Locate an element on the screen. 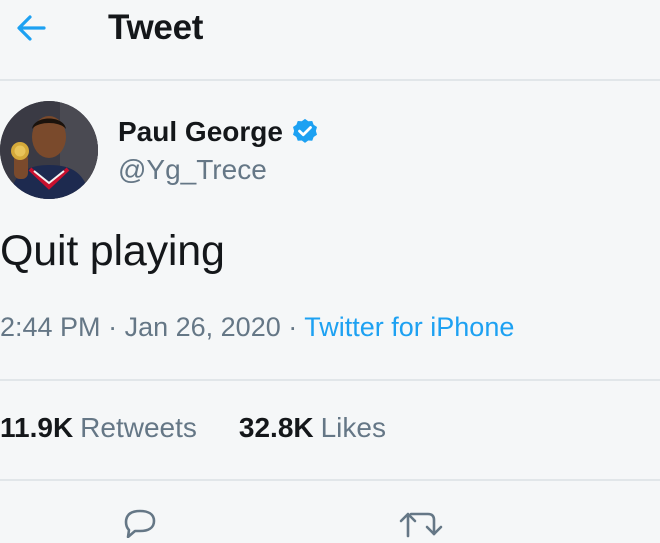 This screenshot has height=543, width=660. back-button is located at coordinates (32, 28).